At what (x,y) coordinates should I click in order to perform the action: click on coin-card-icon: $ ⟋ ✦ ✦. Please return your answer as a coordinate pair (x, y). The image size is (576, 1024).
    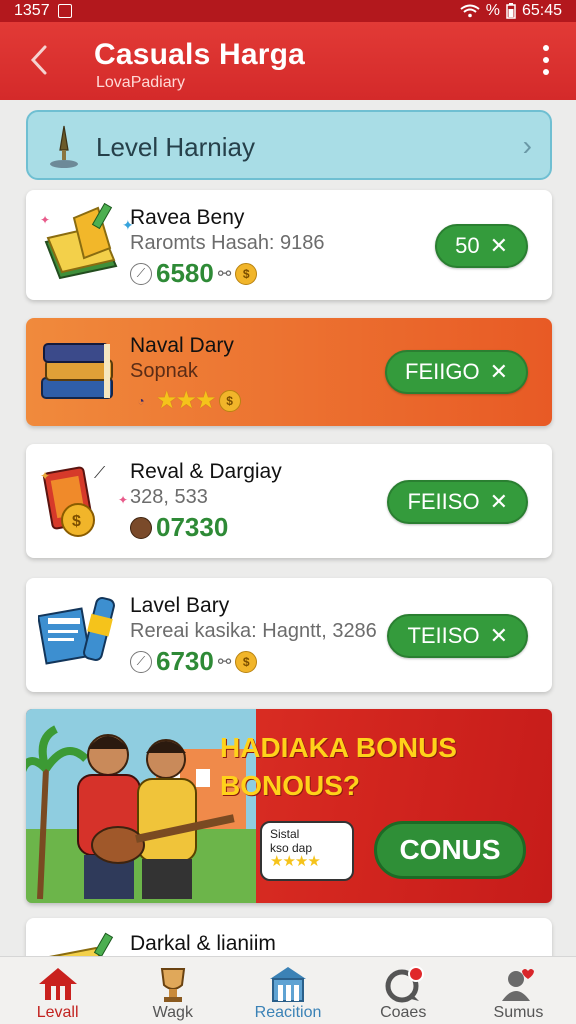
    Looking at the image, I should click on (84, 501).